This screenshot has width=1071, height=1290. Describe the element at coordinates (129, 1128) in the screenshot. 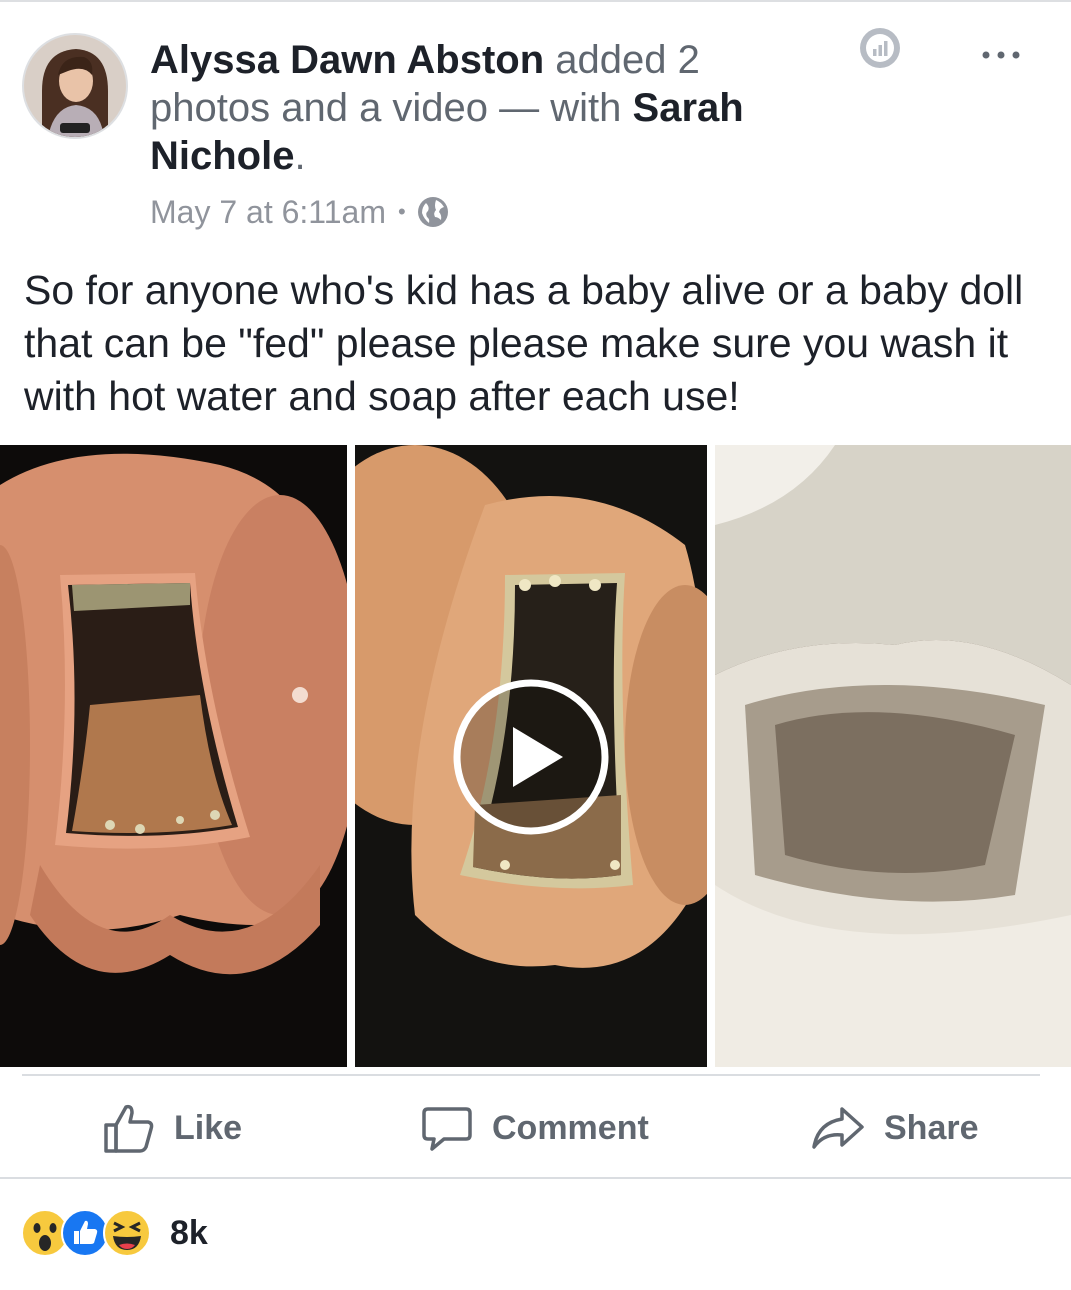

I see `thumbs-up-icon` at that location.